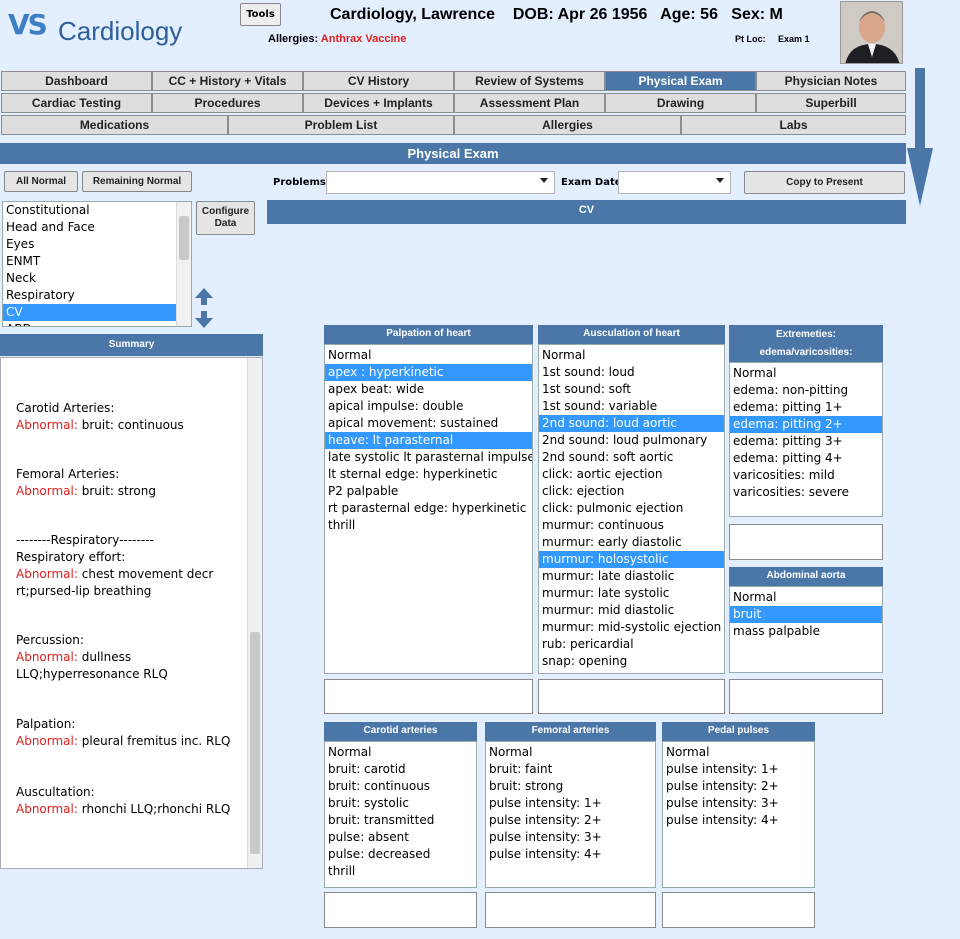 This screenshot has height=939, width=960. I want to click on option-item: murmur: mid diastolic, so click(631, 610).